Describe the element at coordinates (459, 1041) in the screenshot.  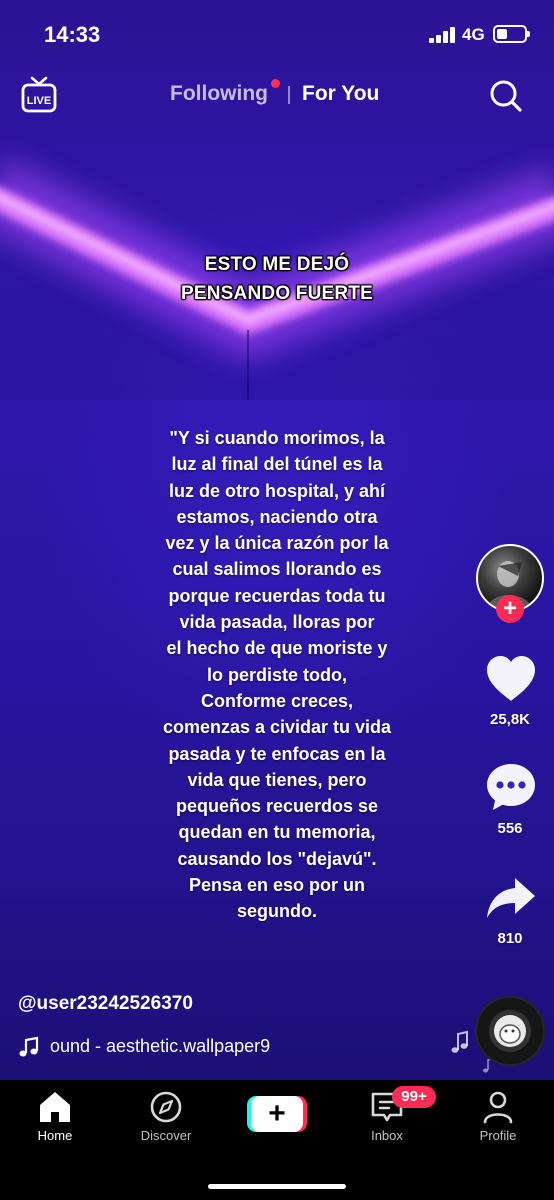
I see `floating-music-note-icon` at that location.